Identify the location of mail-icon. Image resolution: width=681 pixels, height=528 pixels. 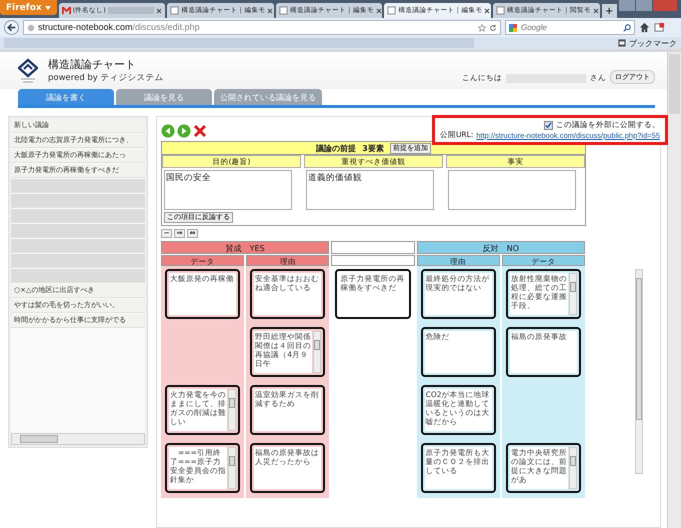
(66, 10).